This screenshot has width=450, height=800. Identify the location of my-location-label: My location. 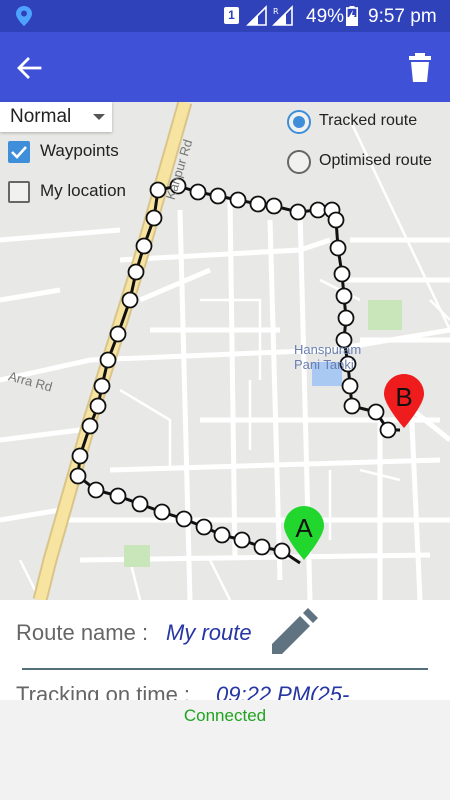
(83, 190).